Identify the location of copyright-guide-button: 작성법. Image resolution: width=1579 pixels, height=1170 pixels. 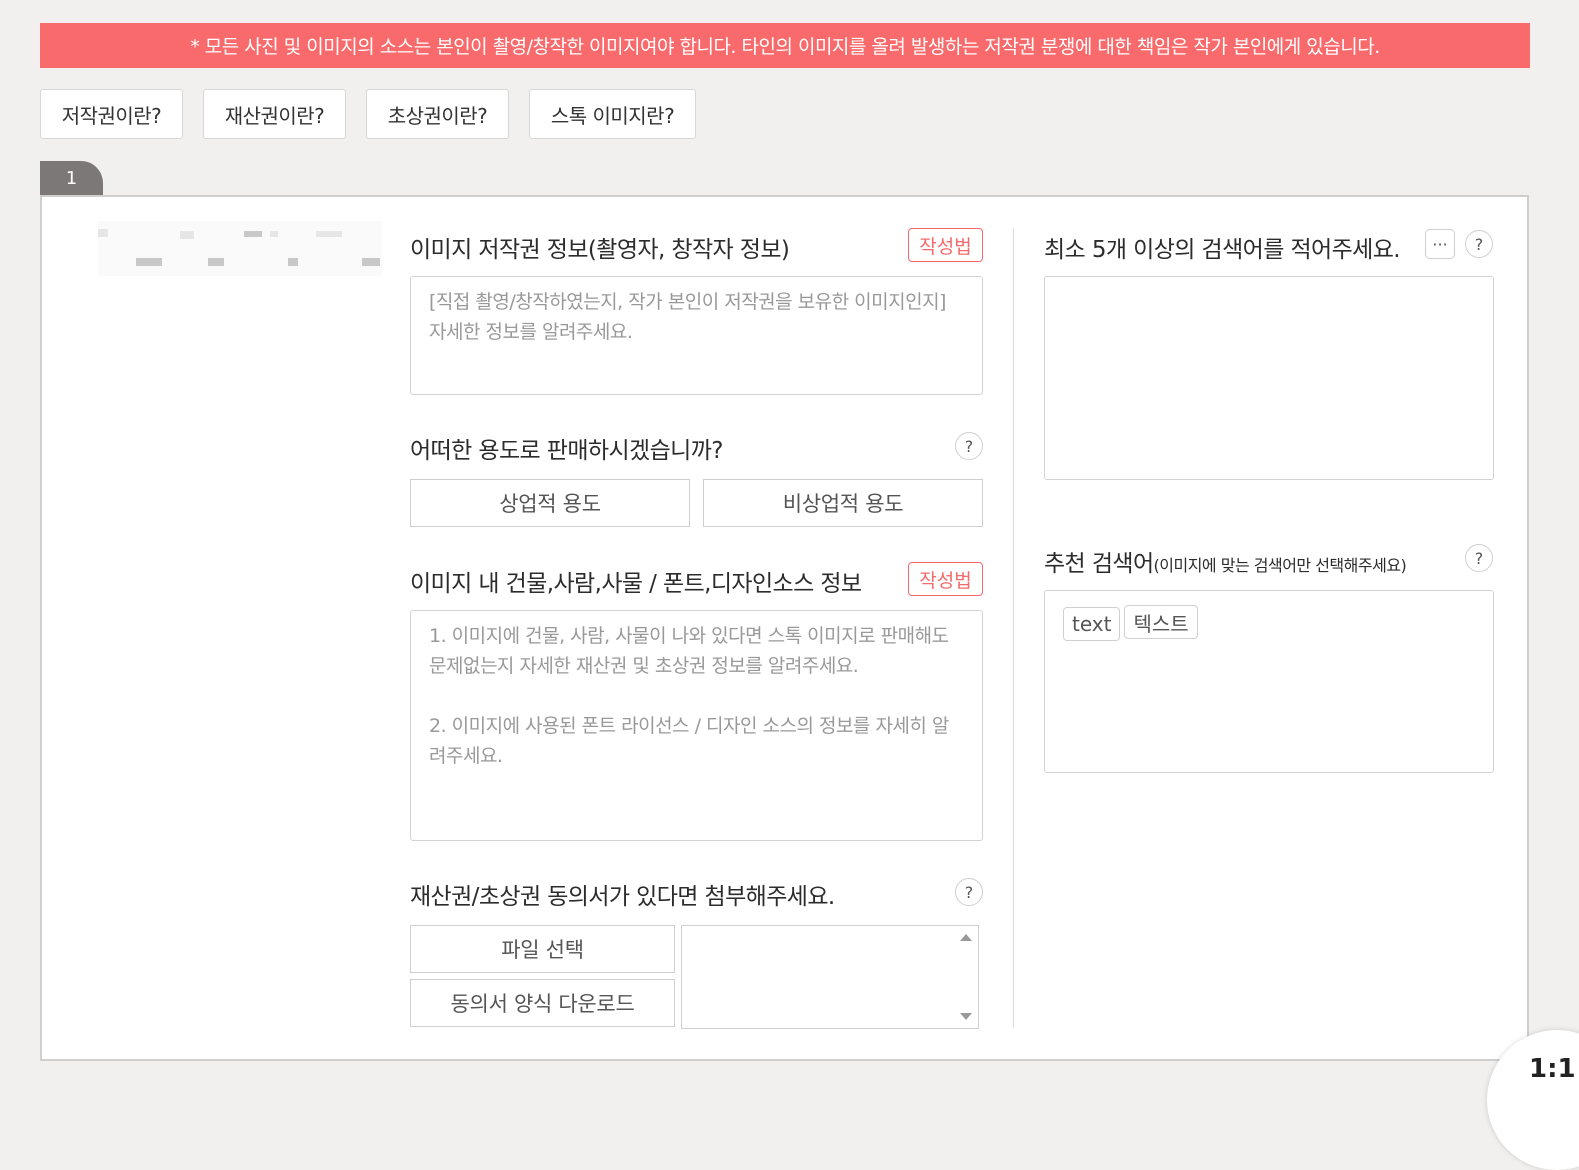
(945, 245).